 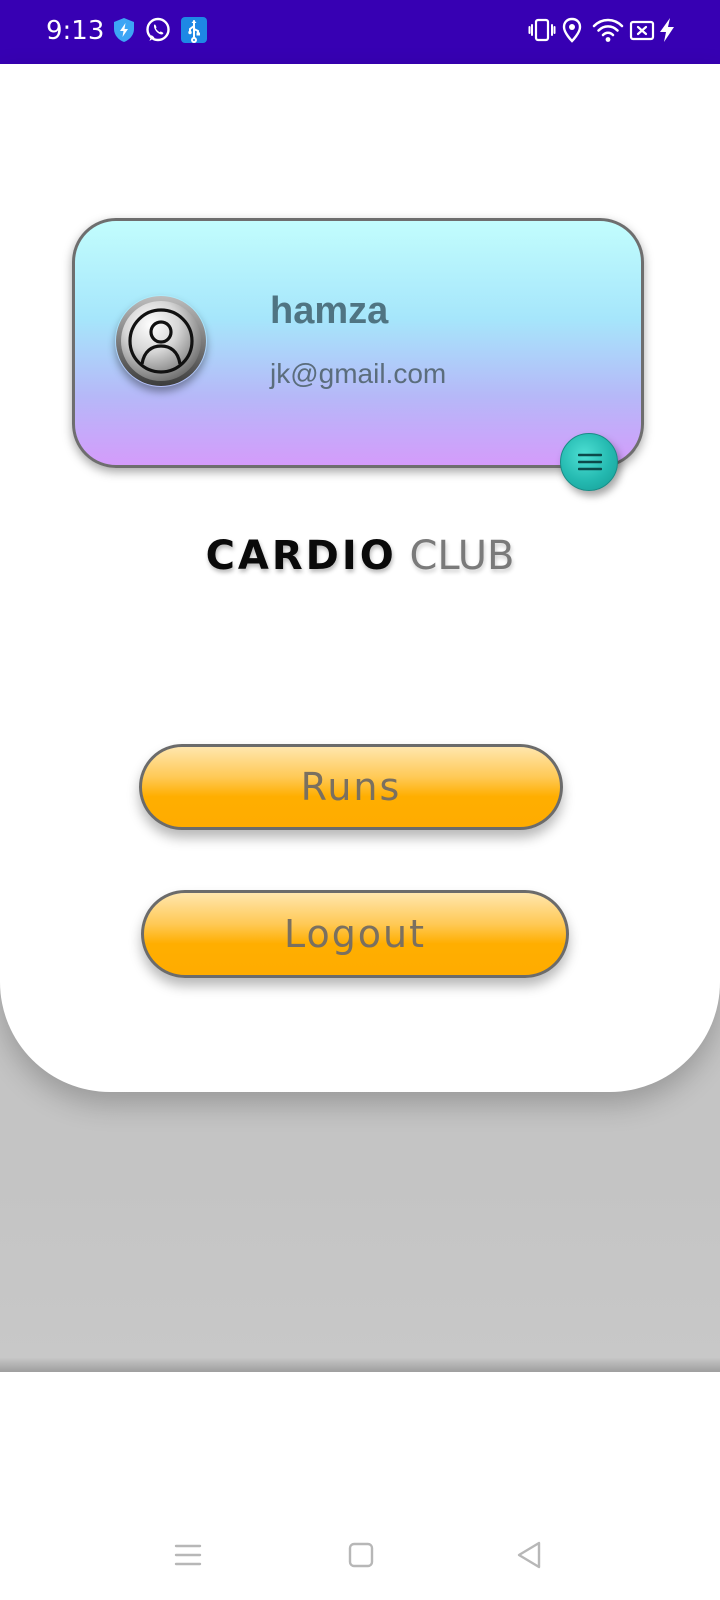 I want to click on profile-card: hamza jk@gmail.com, so click(x=358, y=343).